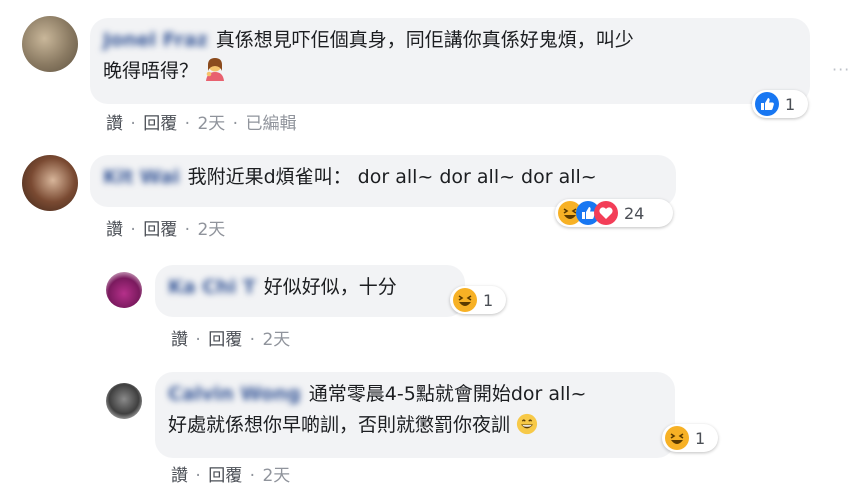 The image size is (868, 504). I want to click on like-reaction-icon, so click(767, 104).